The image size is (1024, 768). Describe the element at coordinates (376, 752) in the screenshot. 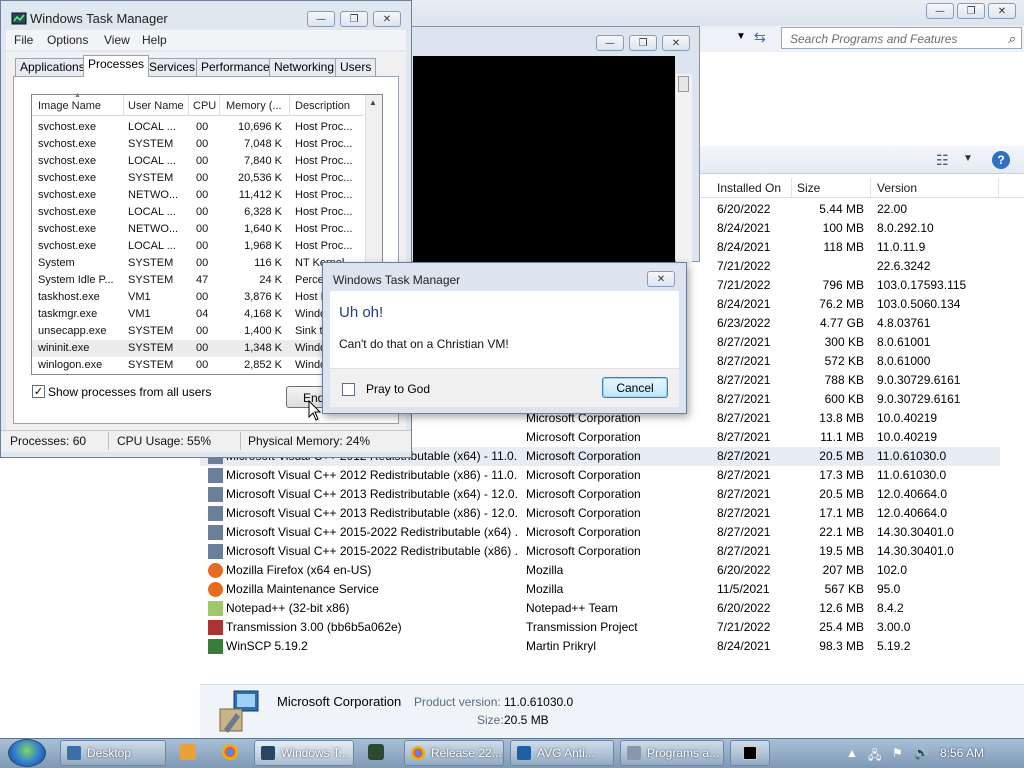

I see `app-bird-icon` at that location.